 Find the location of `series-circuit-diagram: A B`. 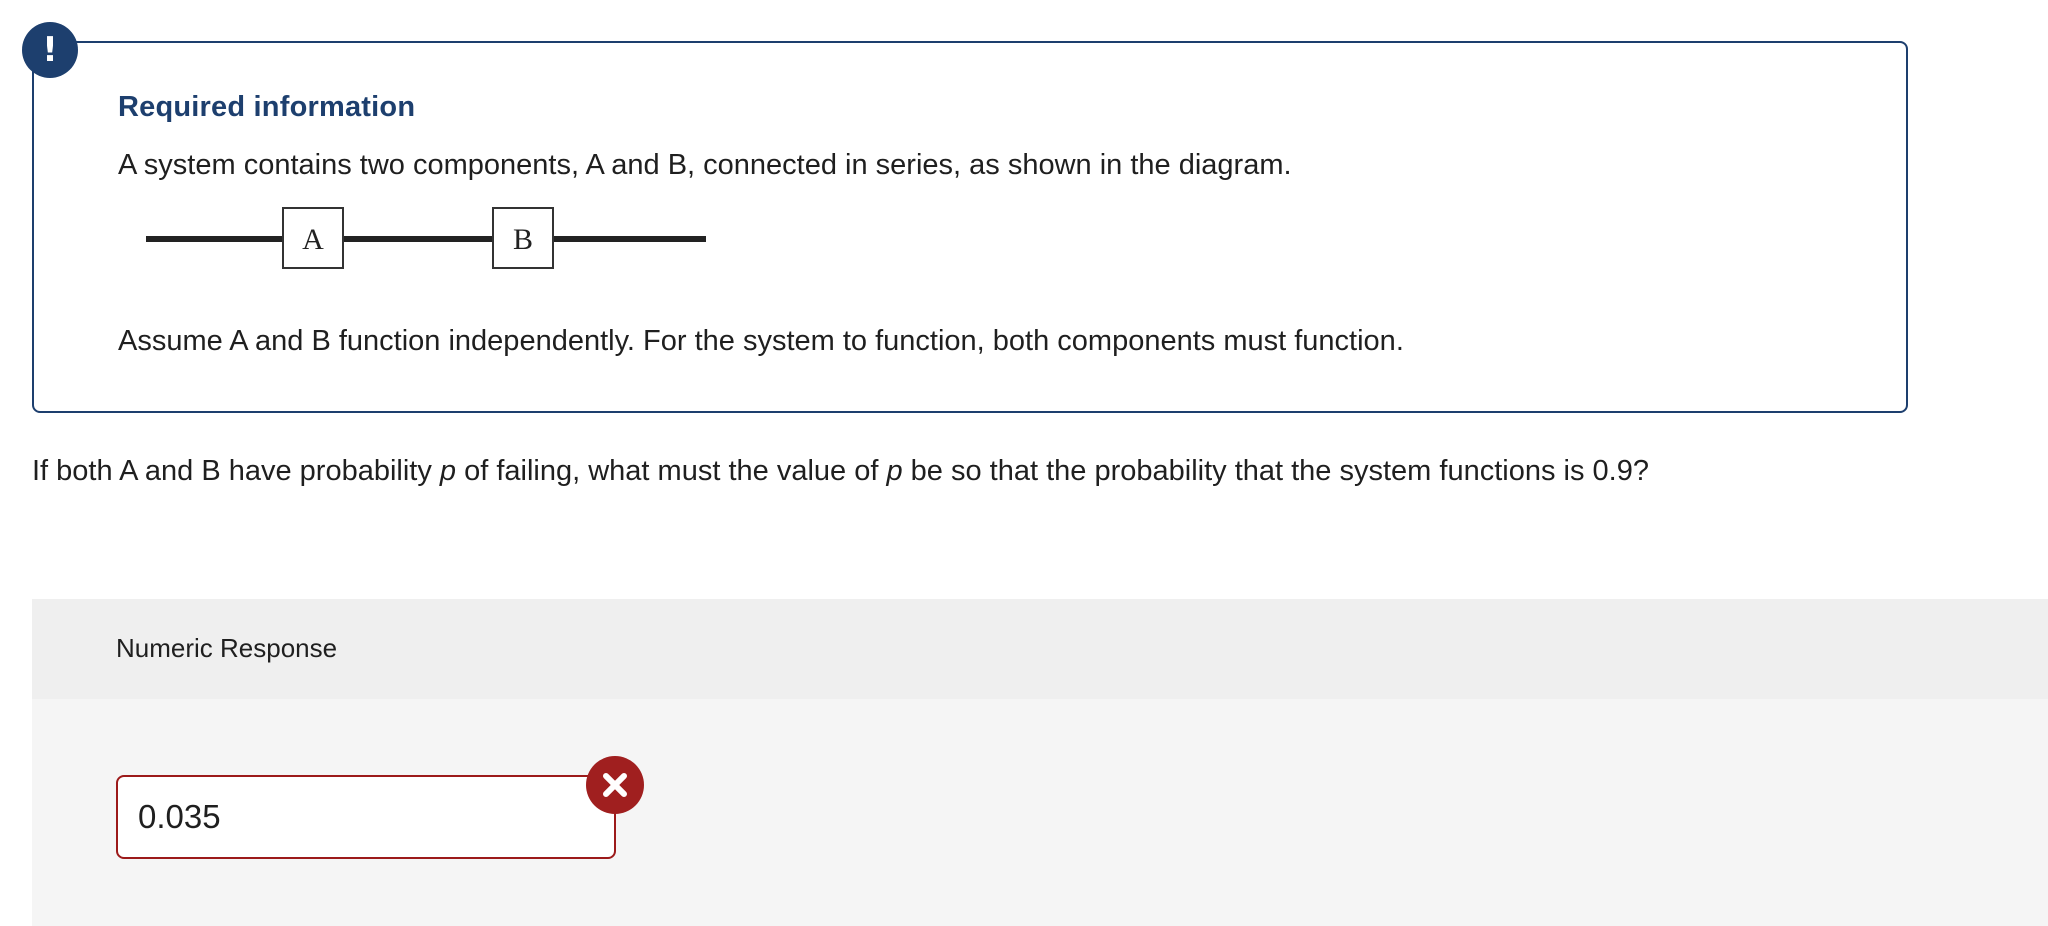

series-circuit-diagram: A B is located at coordinates (426, 238).